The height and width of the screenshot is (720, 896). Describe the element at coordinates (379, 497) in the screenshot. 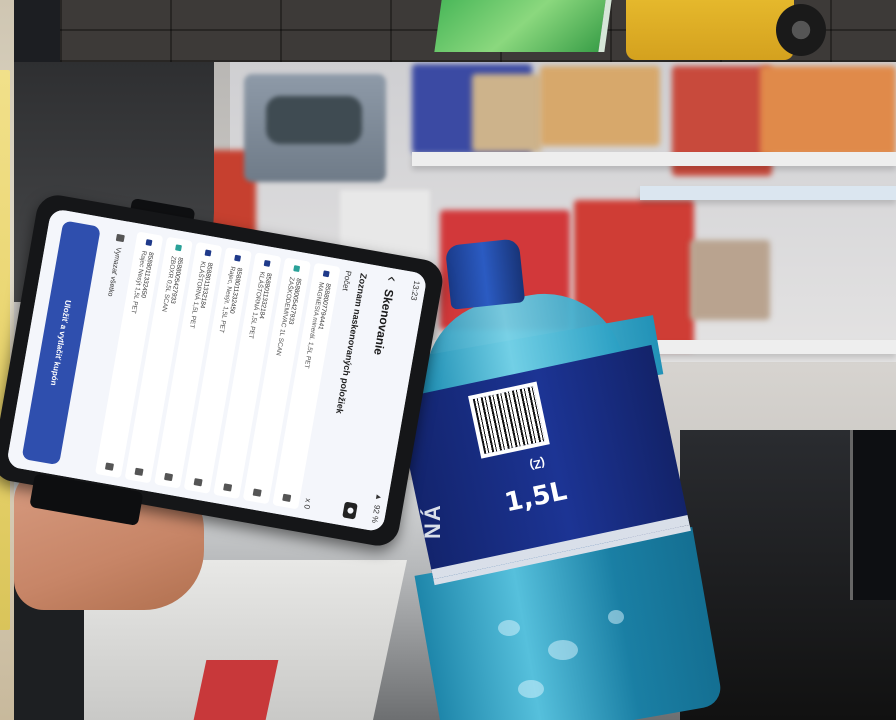

I see `signal-icon: ▲` at that location.